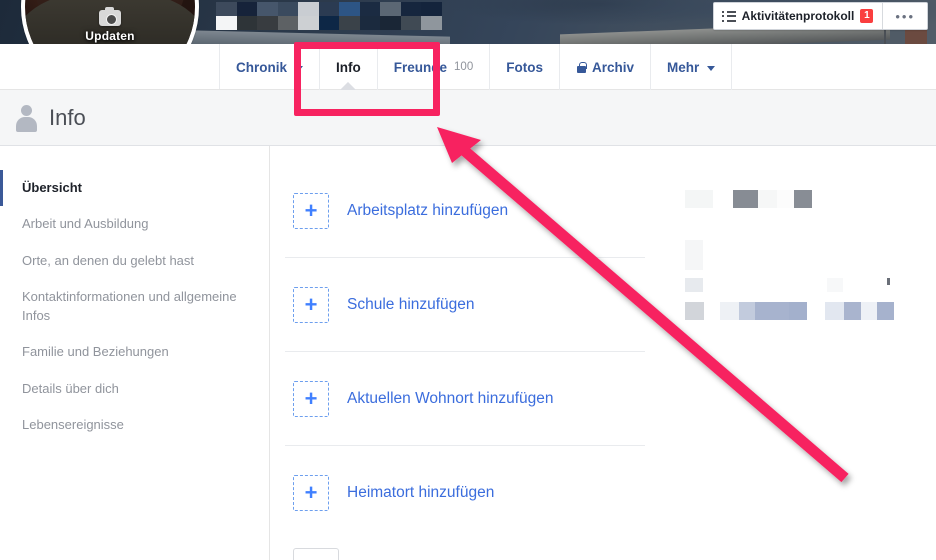  I want to click on person-icon, so click(26, 118).